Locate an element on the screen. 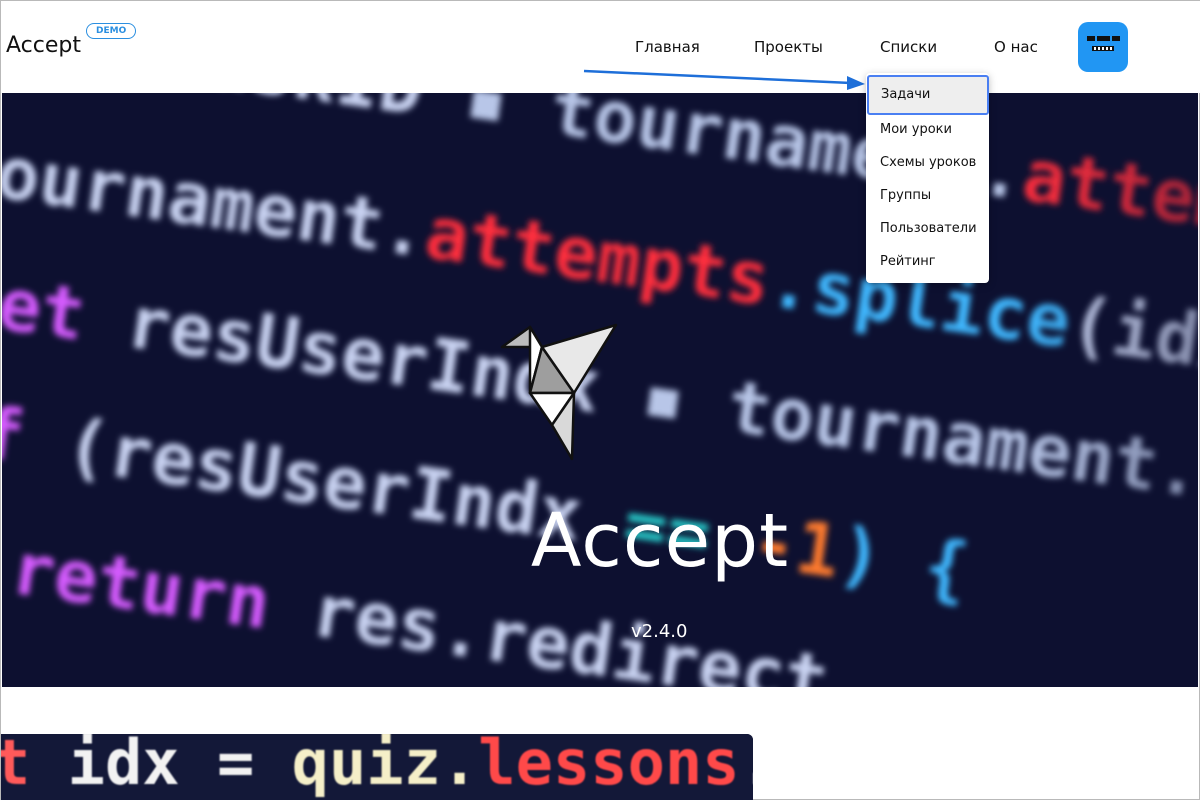 The image size is (1200, 800). dropdown-item-my-lessons: Мои уроки is located at coordinates (927, 131).